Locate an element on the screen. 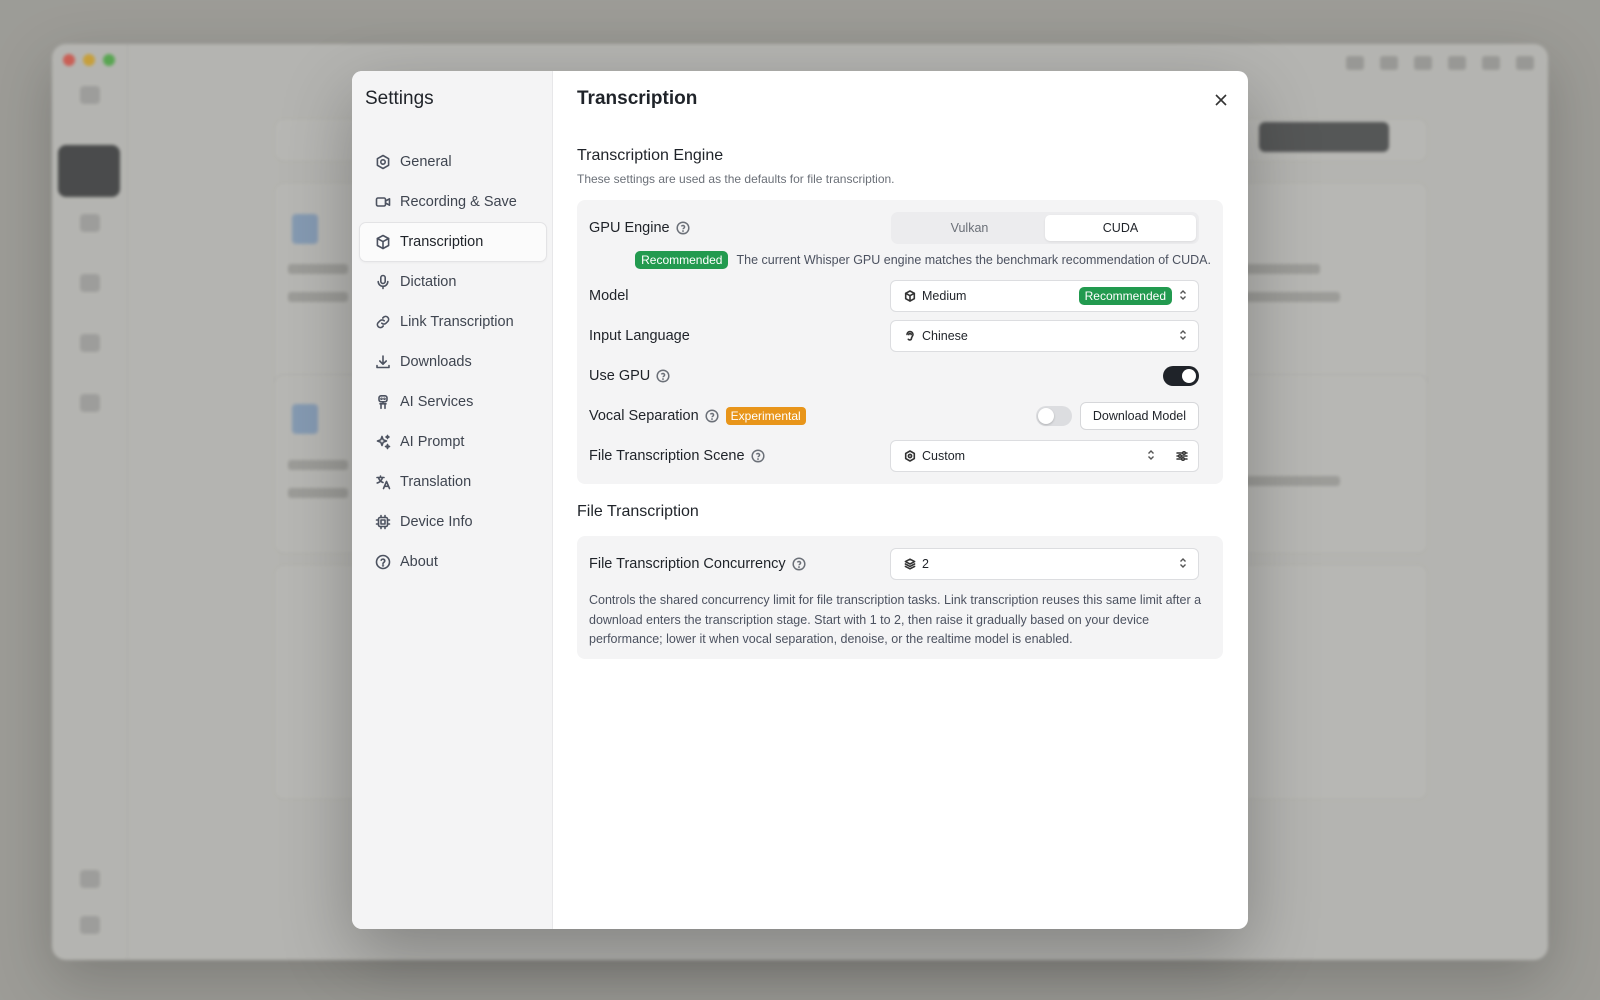 Image resolution: width=1600 pixels, height=1000 pixels. sidebar-item-label: Link Transcription is located at coordinates (457, 322).